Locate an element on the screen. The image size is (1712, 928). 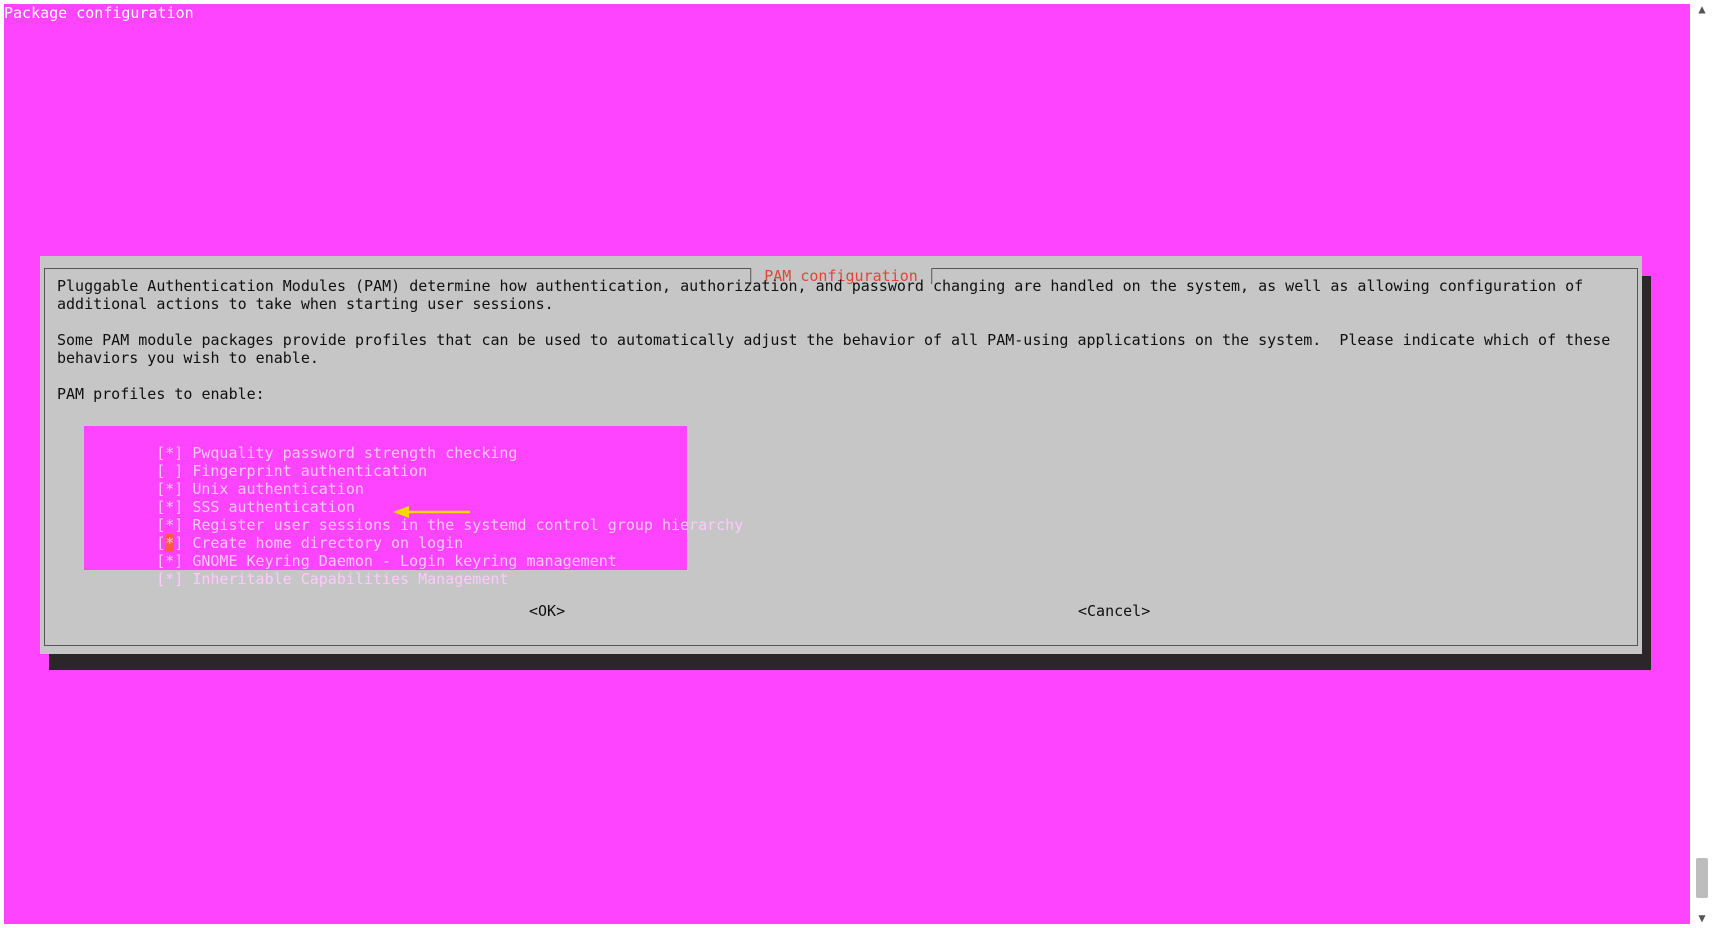
profile-item-unix: [*] Unix authentication is located at coordinates (224, 480).